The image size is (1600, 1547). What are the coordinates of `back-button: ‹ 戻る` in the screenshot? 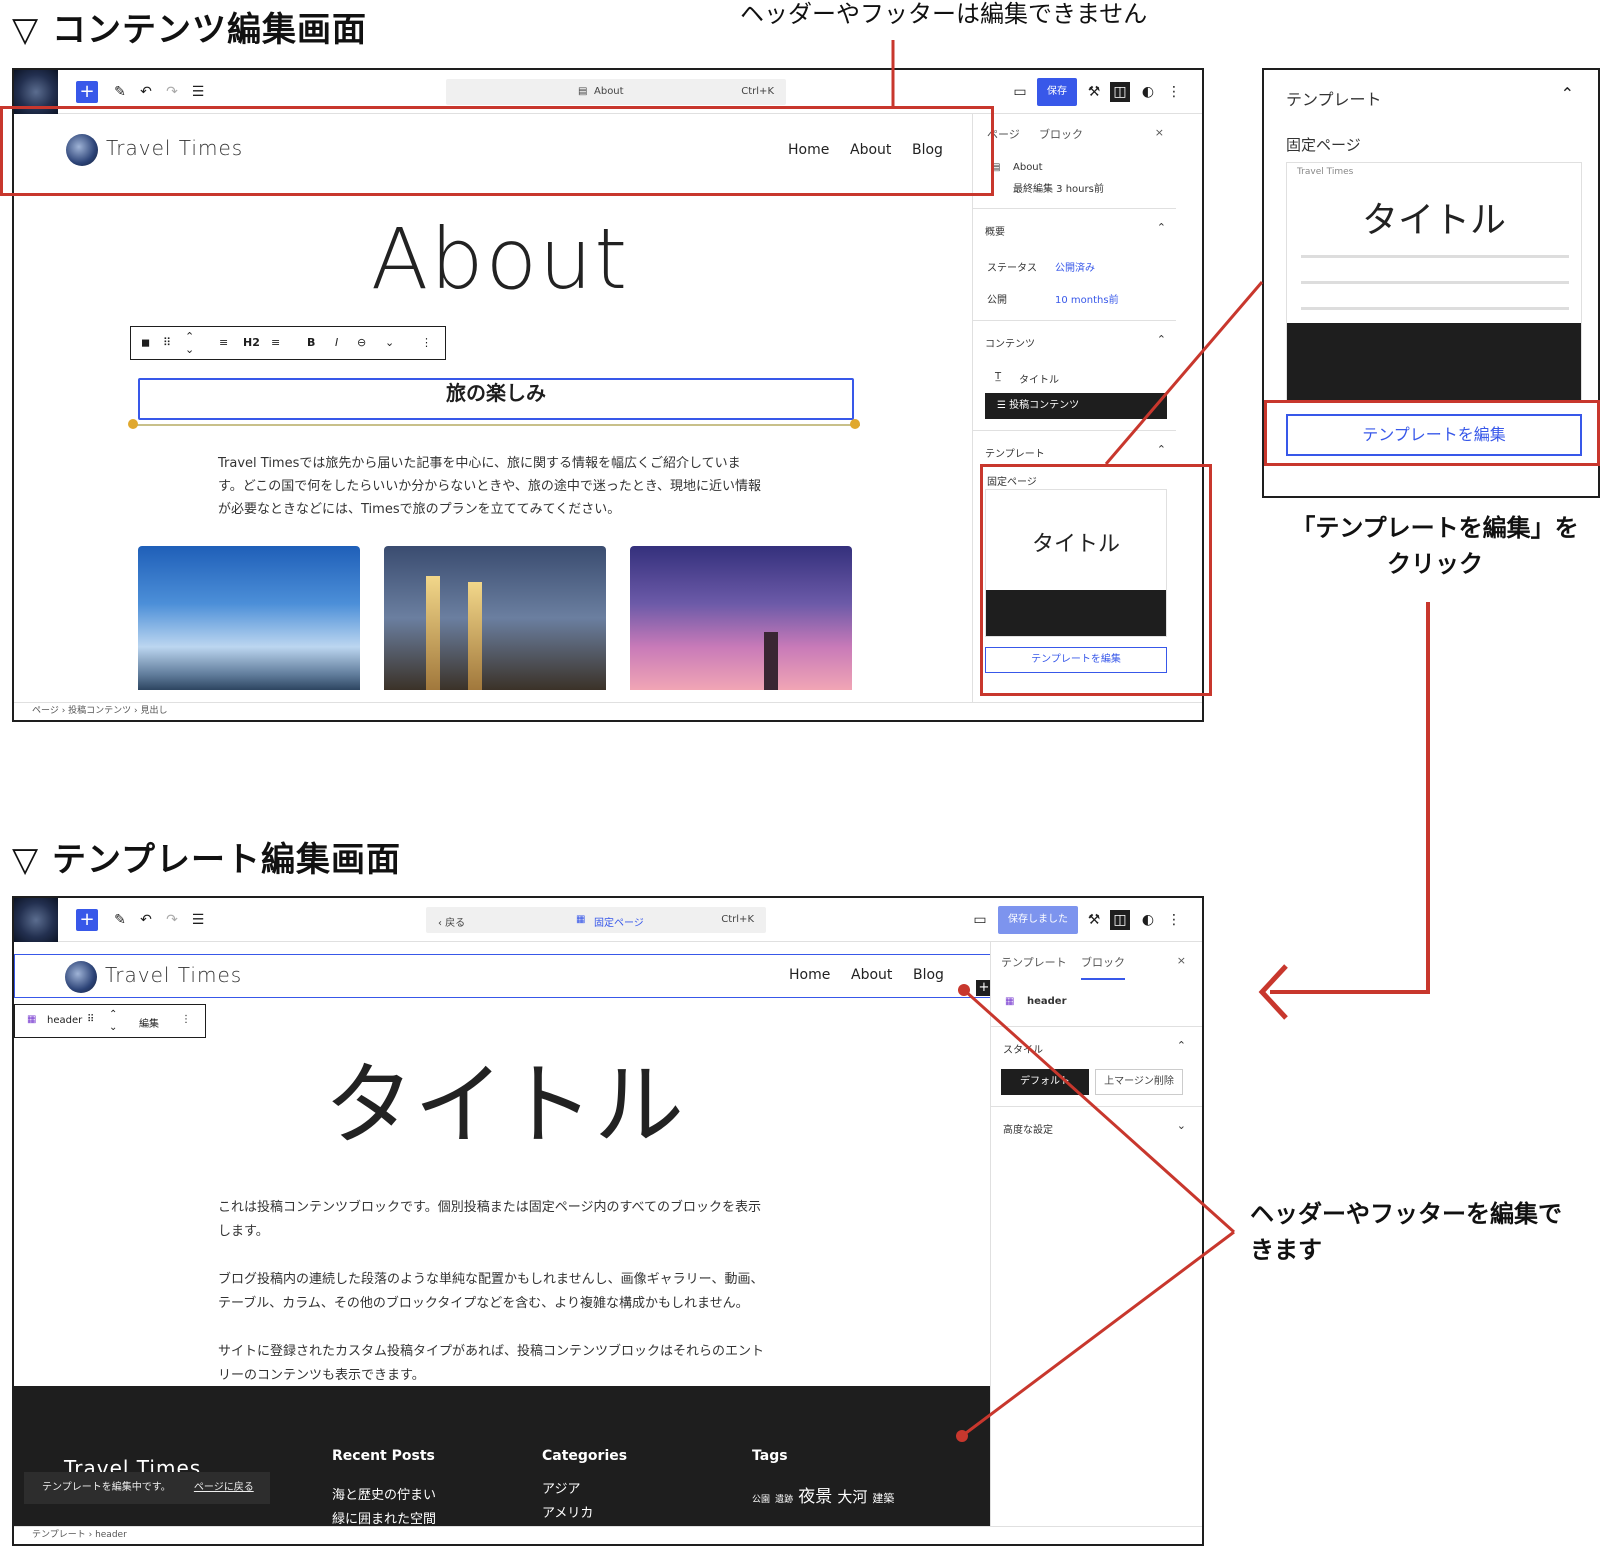 It's located at (451, 921).